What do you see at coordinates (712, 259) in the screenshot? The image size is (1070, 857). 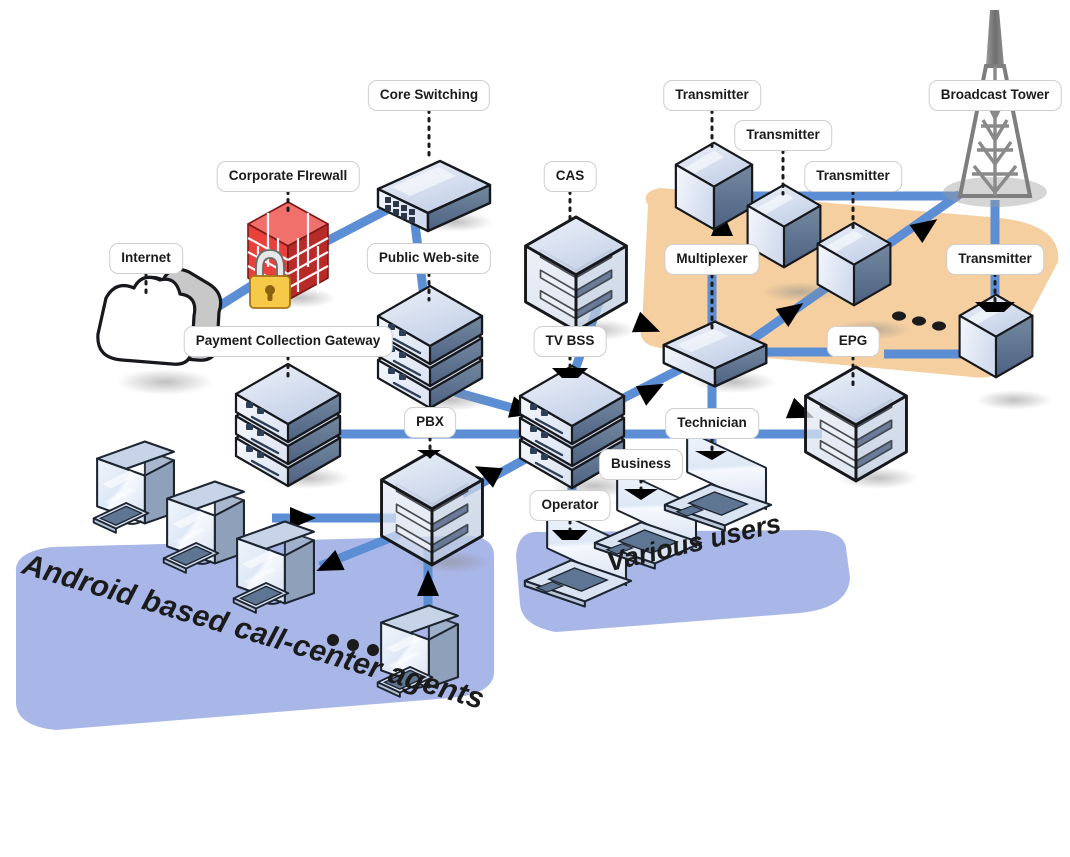 I see `label-multiplexer: Multiplexer` at bounding box center [712, 259].